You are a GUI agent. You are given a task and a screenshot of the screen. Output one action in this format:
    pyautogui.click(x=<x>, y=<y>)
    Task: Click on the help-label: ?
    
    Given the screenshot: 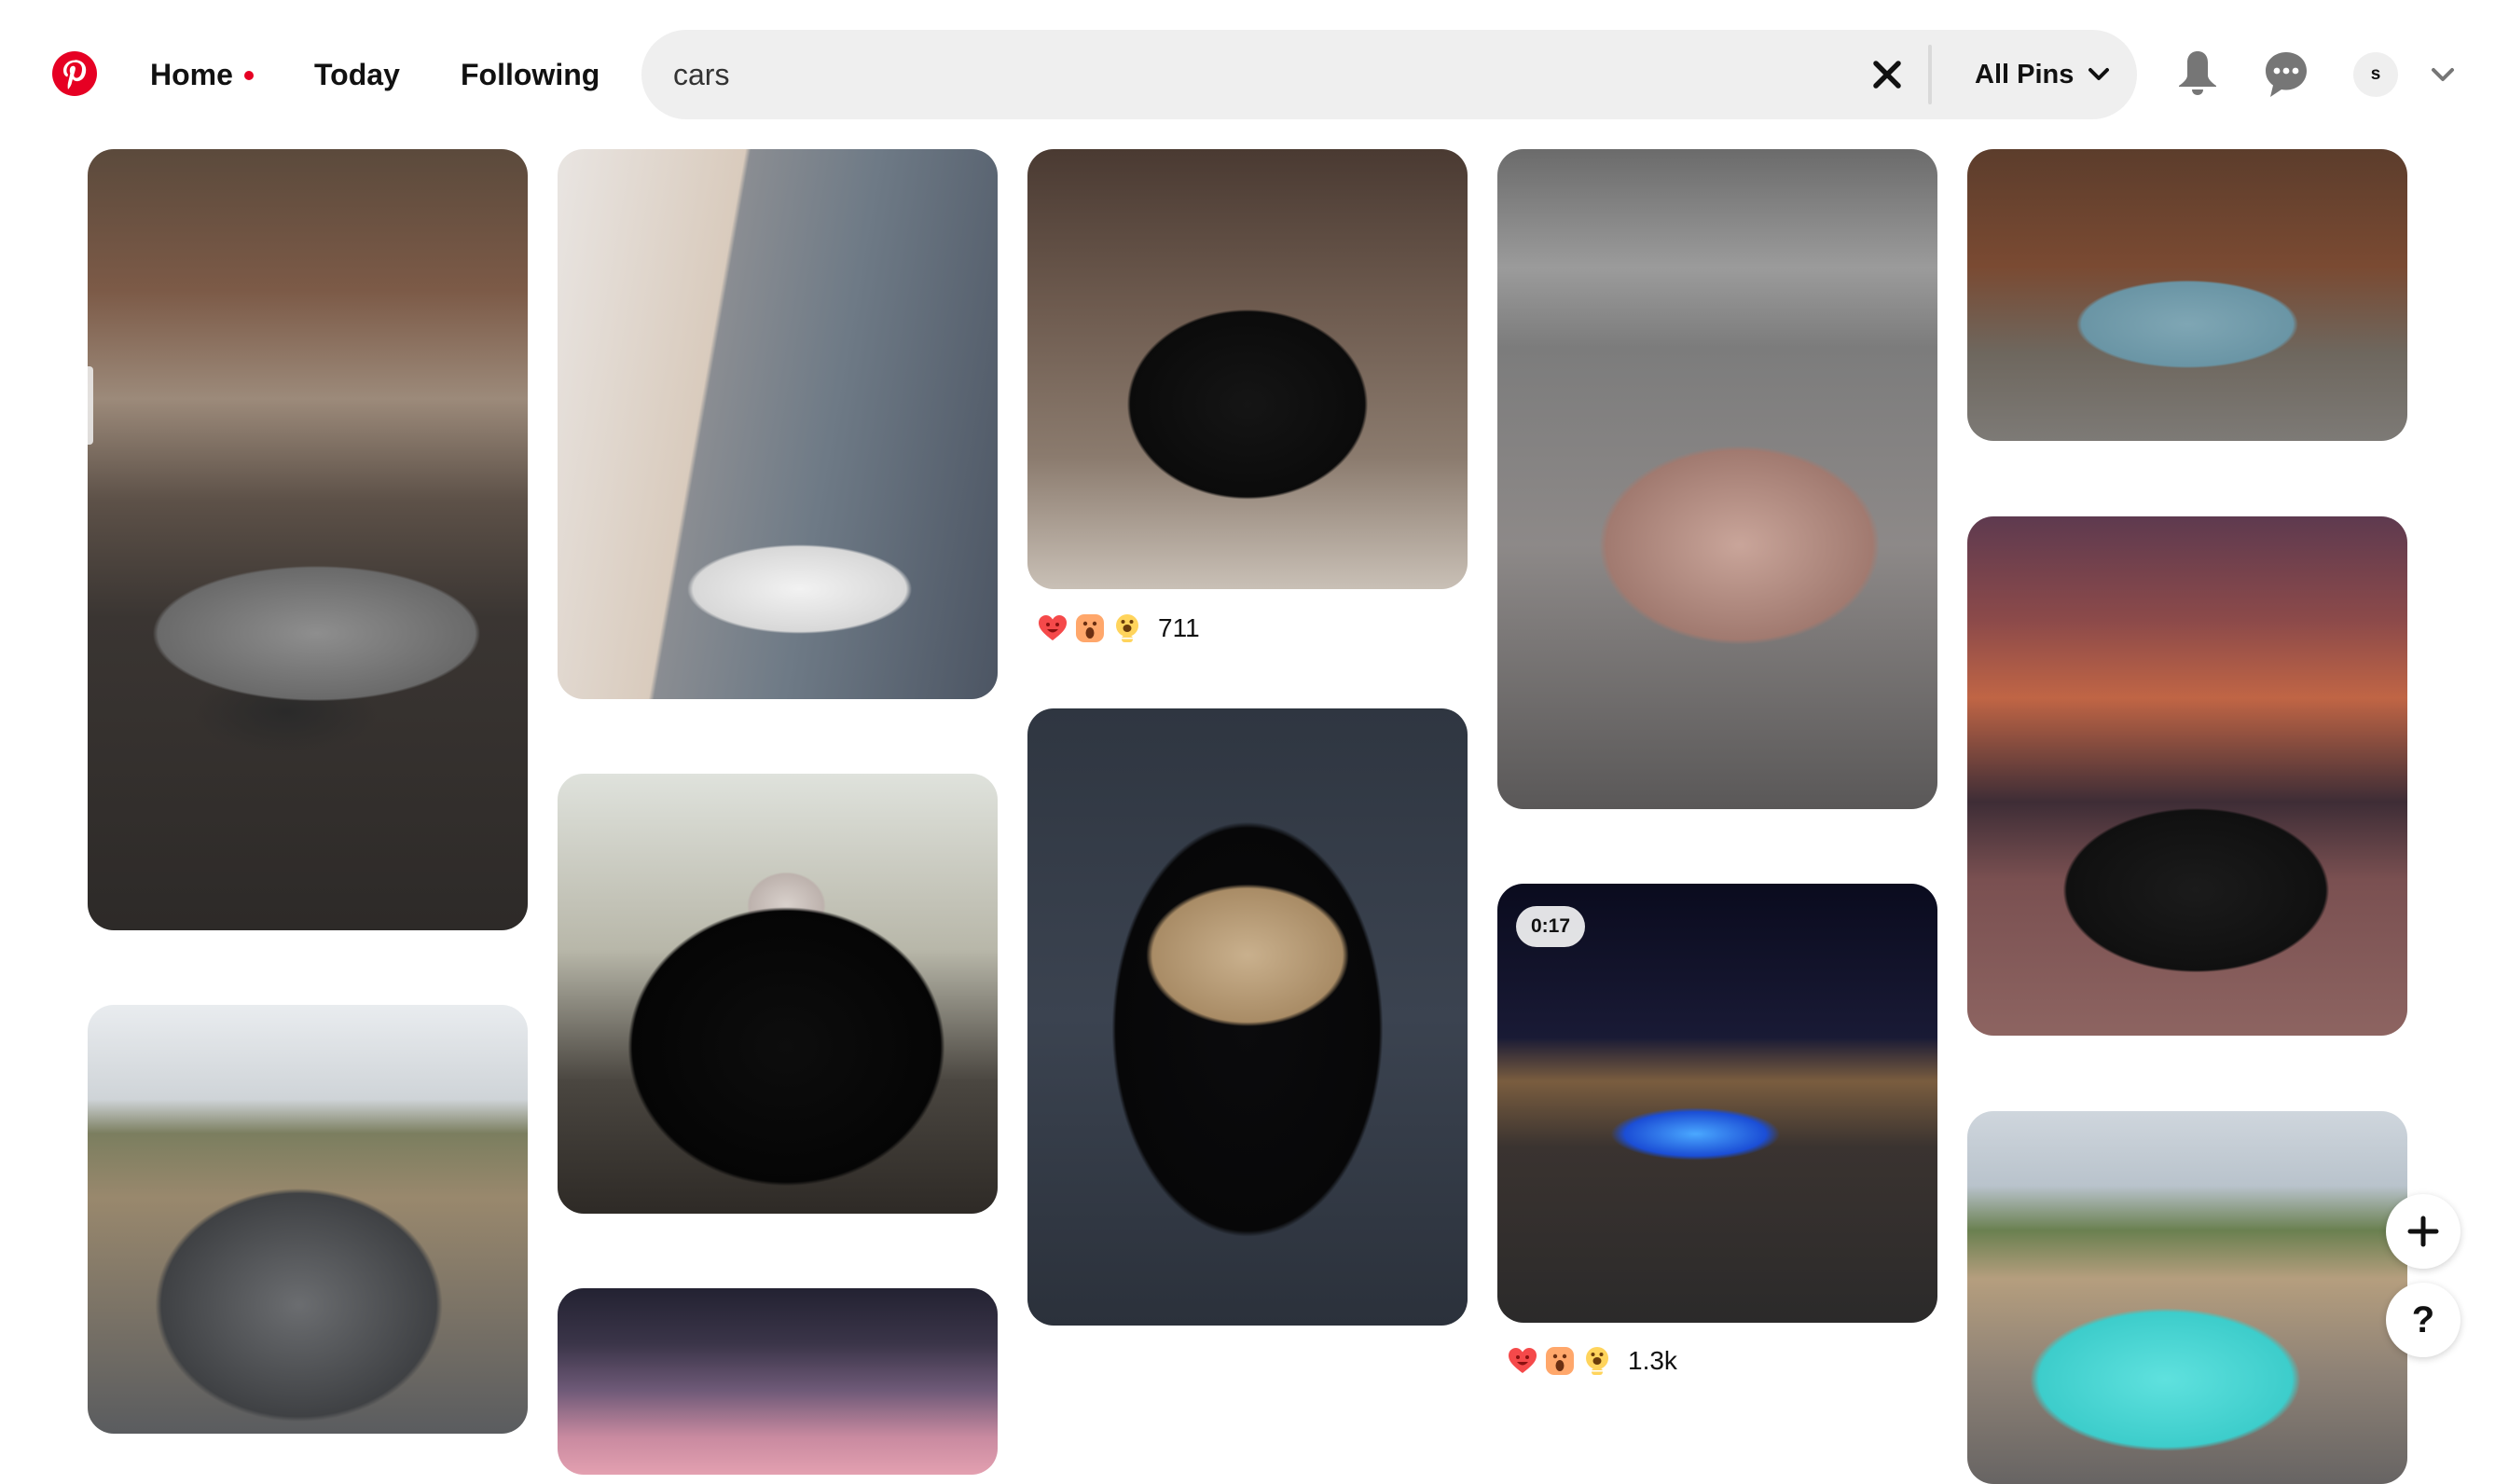 What is the action you would take?
    pyautogui.click(x=2423, y=1319)
    